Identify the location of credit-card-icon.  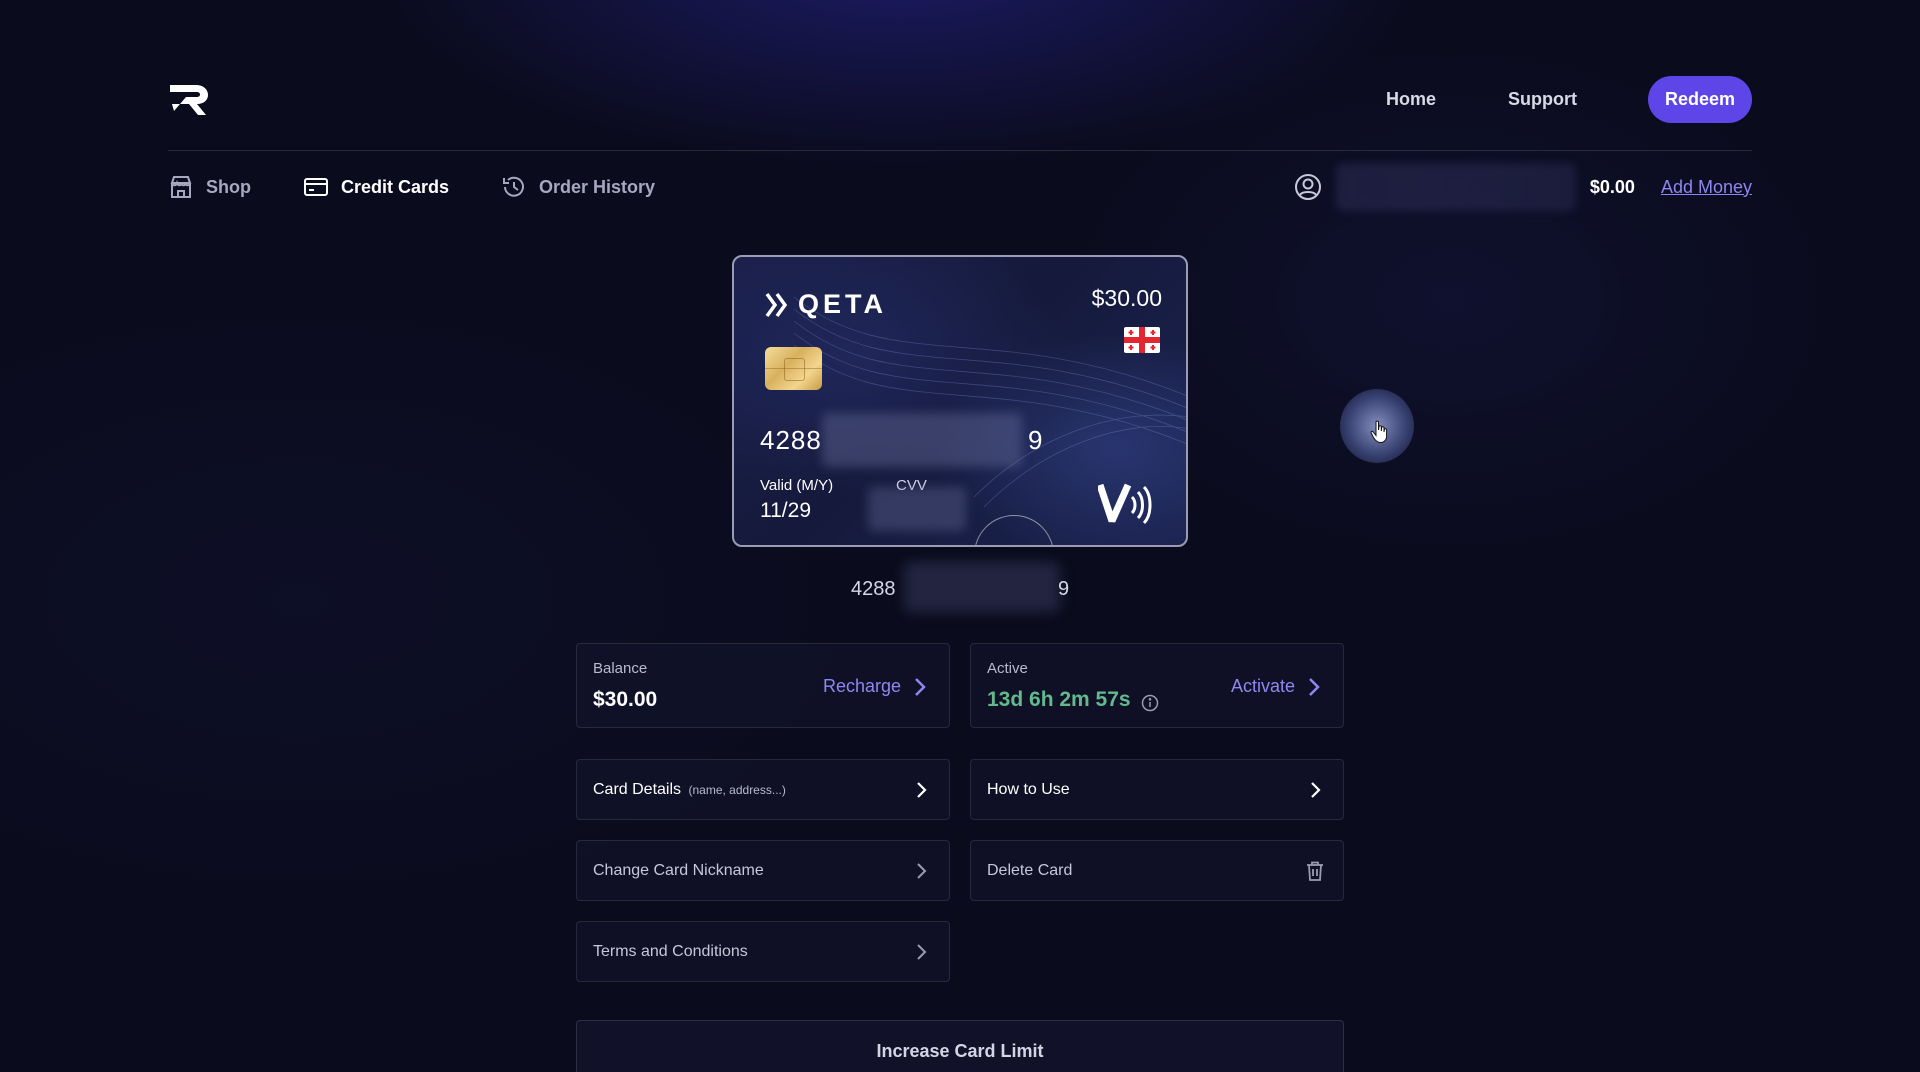
(316, 187).